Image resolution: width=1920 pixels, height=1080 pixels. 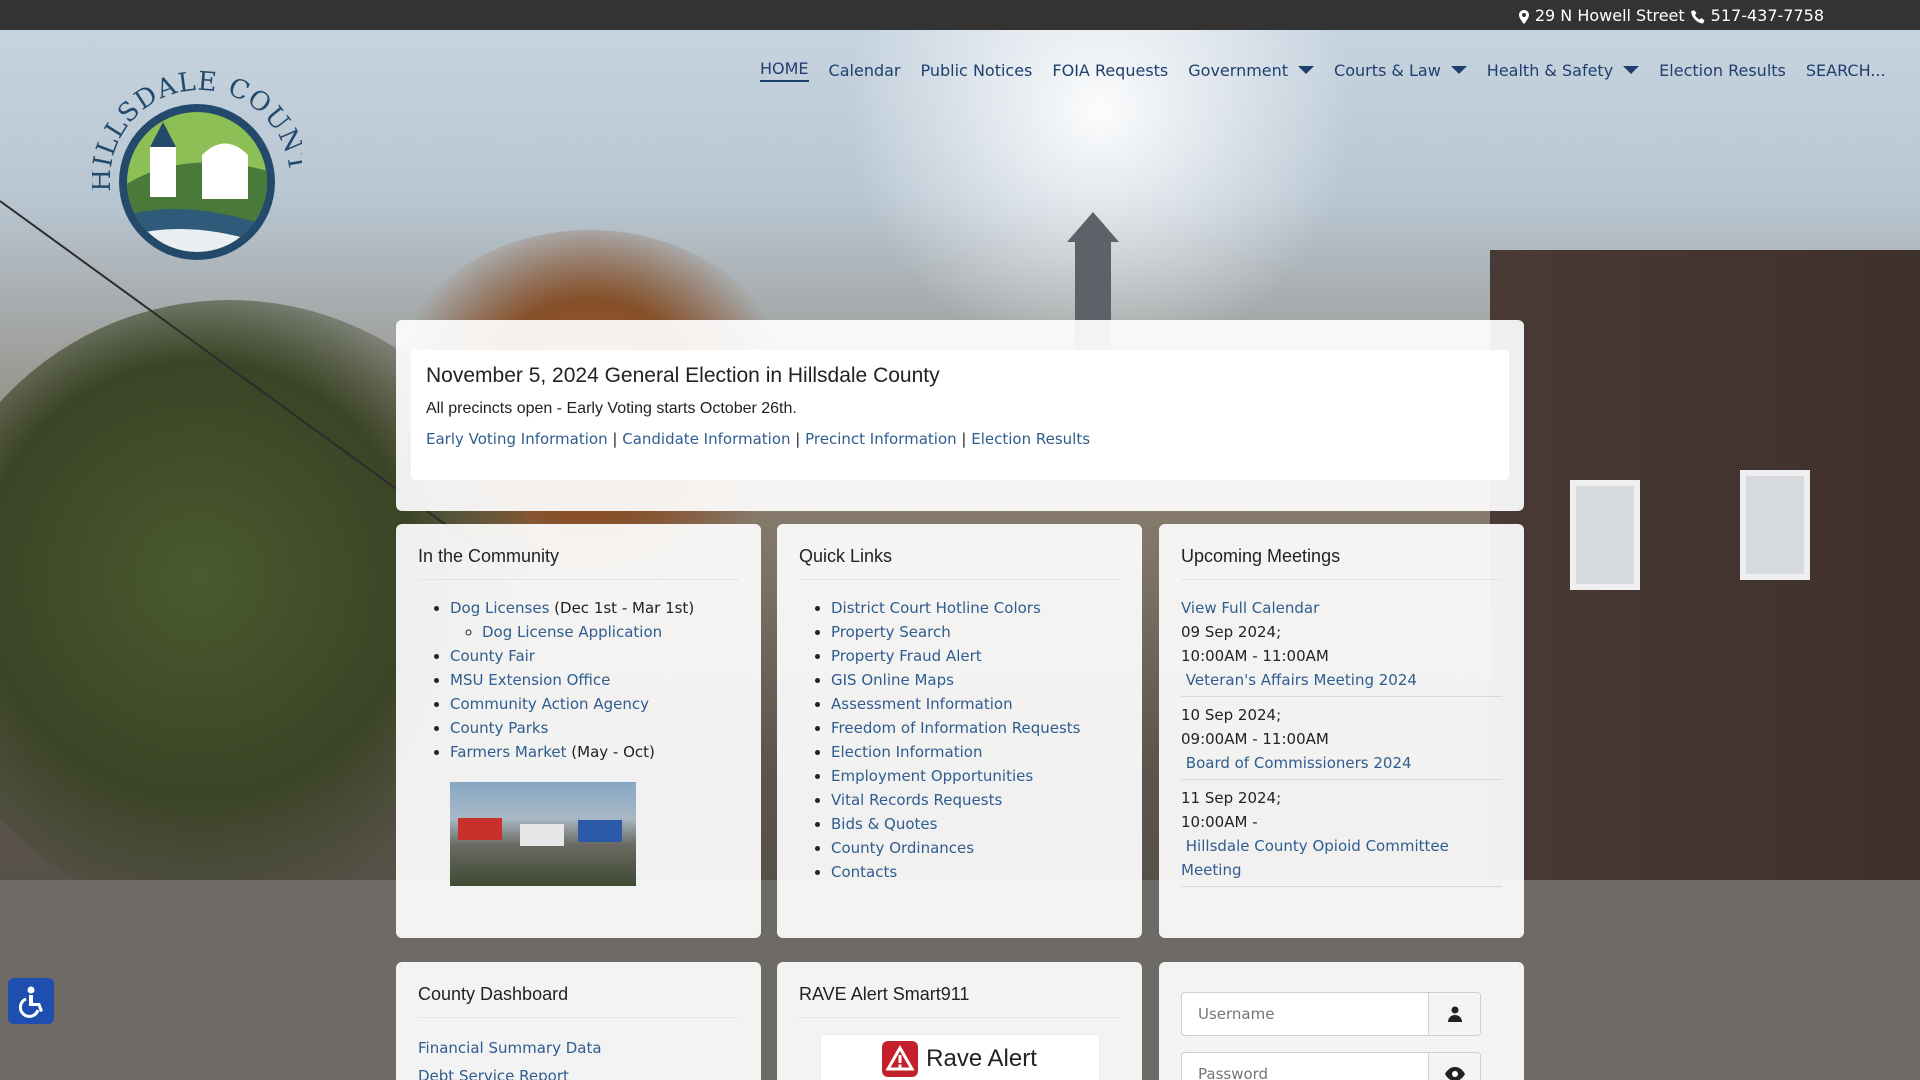 What do you see at coordinates (1110, 70) in the screenshot?
I see `nav-foia-requests: FOIA Requests` at bounding box center [1110, 70].